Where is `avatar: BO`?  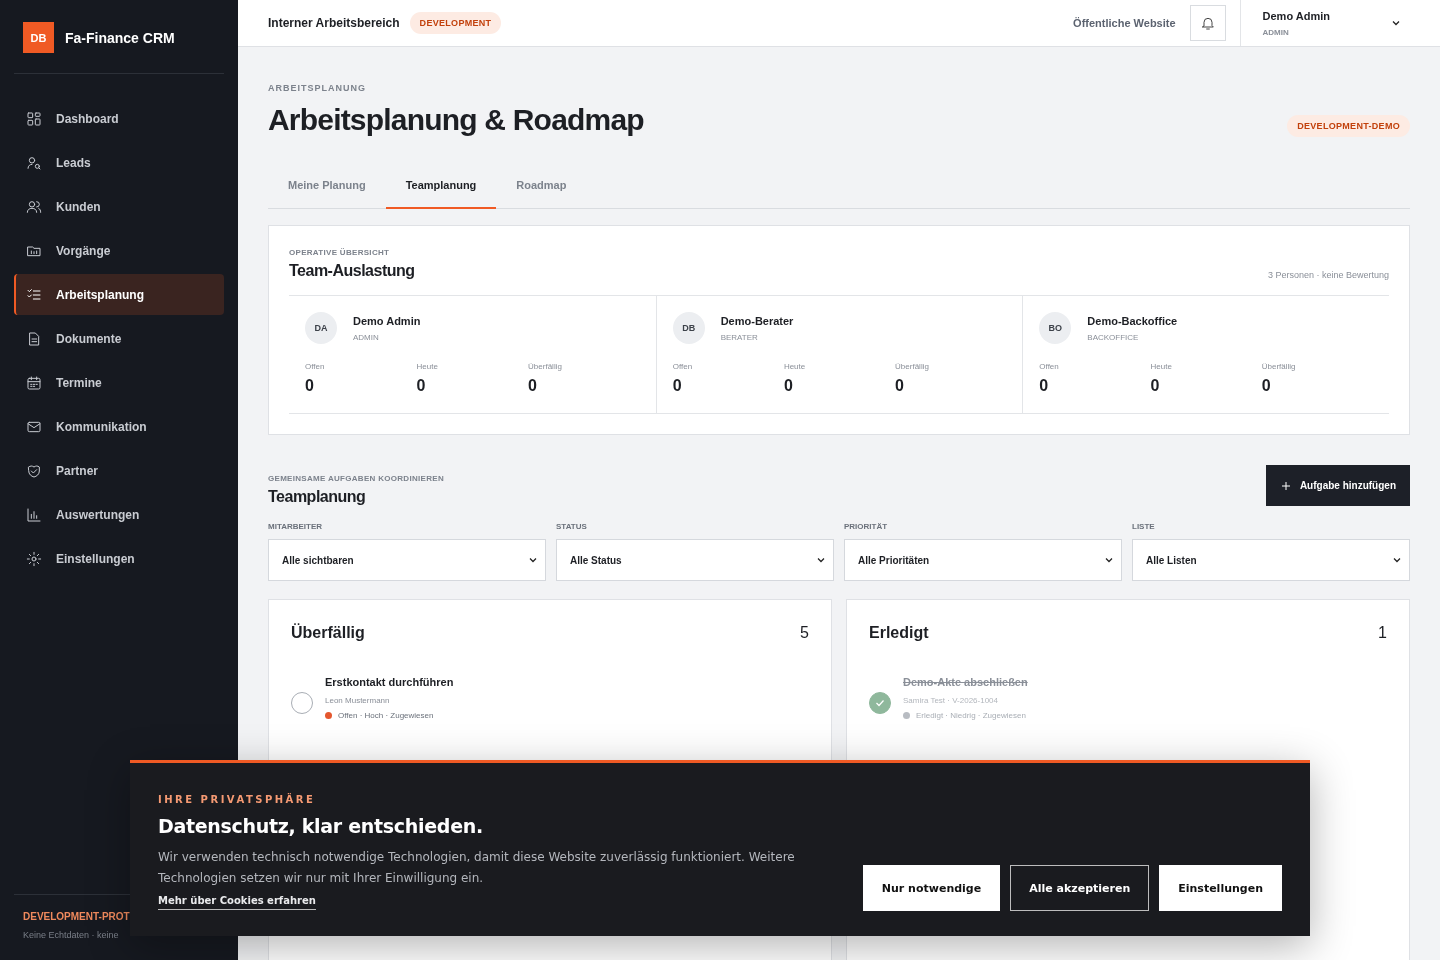 avatar: BO is located at coordinates (1055, 328).